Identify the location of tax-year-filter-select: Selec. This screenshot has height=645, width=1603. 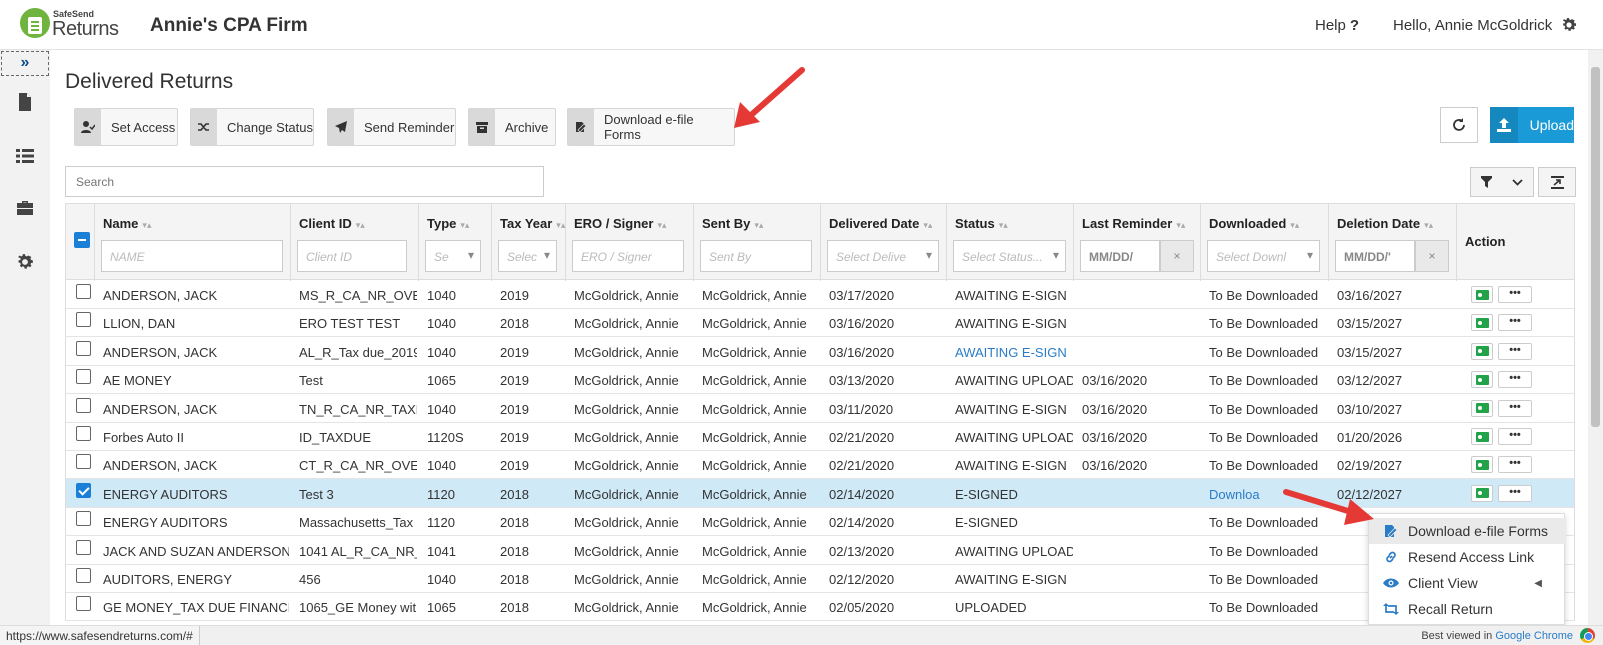
(527, 256).